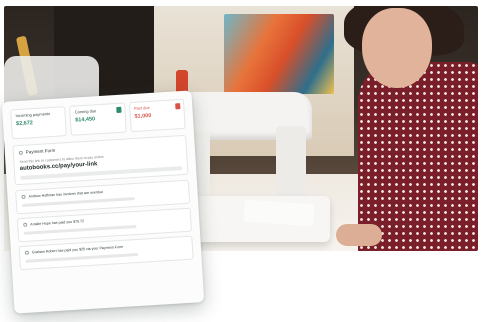 The image size is (482, 322). I want to click on payment-form-icon, so click(20, 152).